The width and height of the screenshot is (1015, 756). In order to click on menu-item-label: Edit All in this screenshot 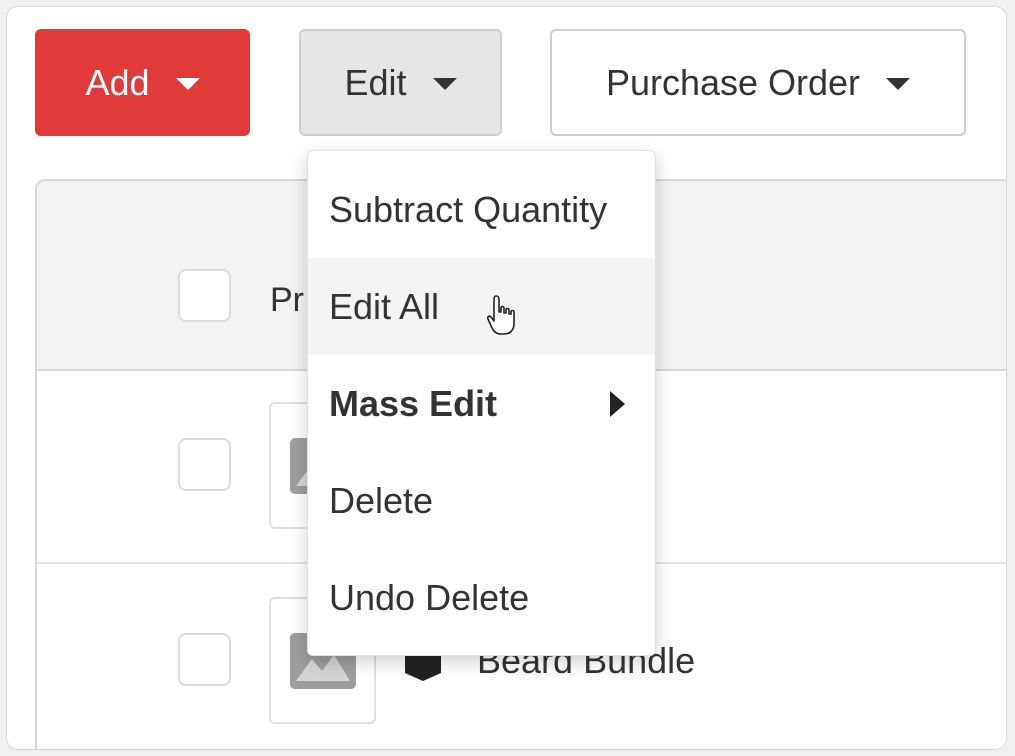, I will do `click(384, 306)`.